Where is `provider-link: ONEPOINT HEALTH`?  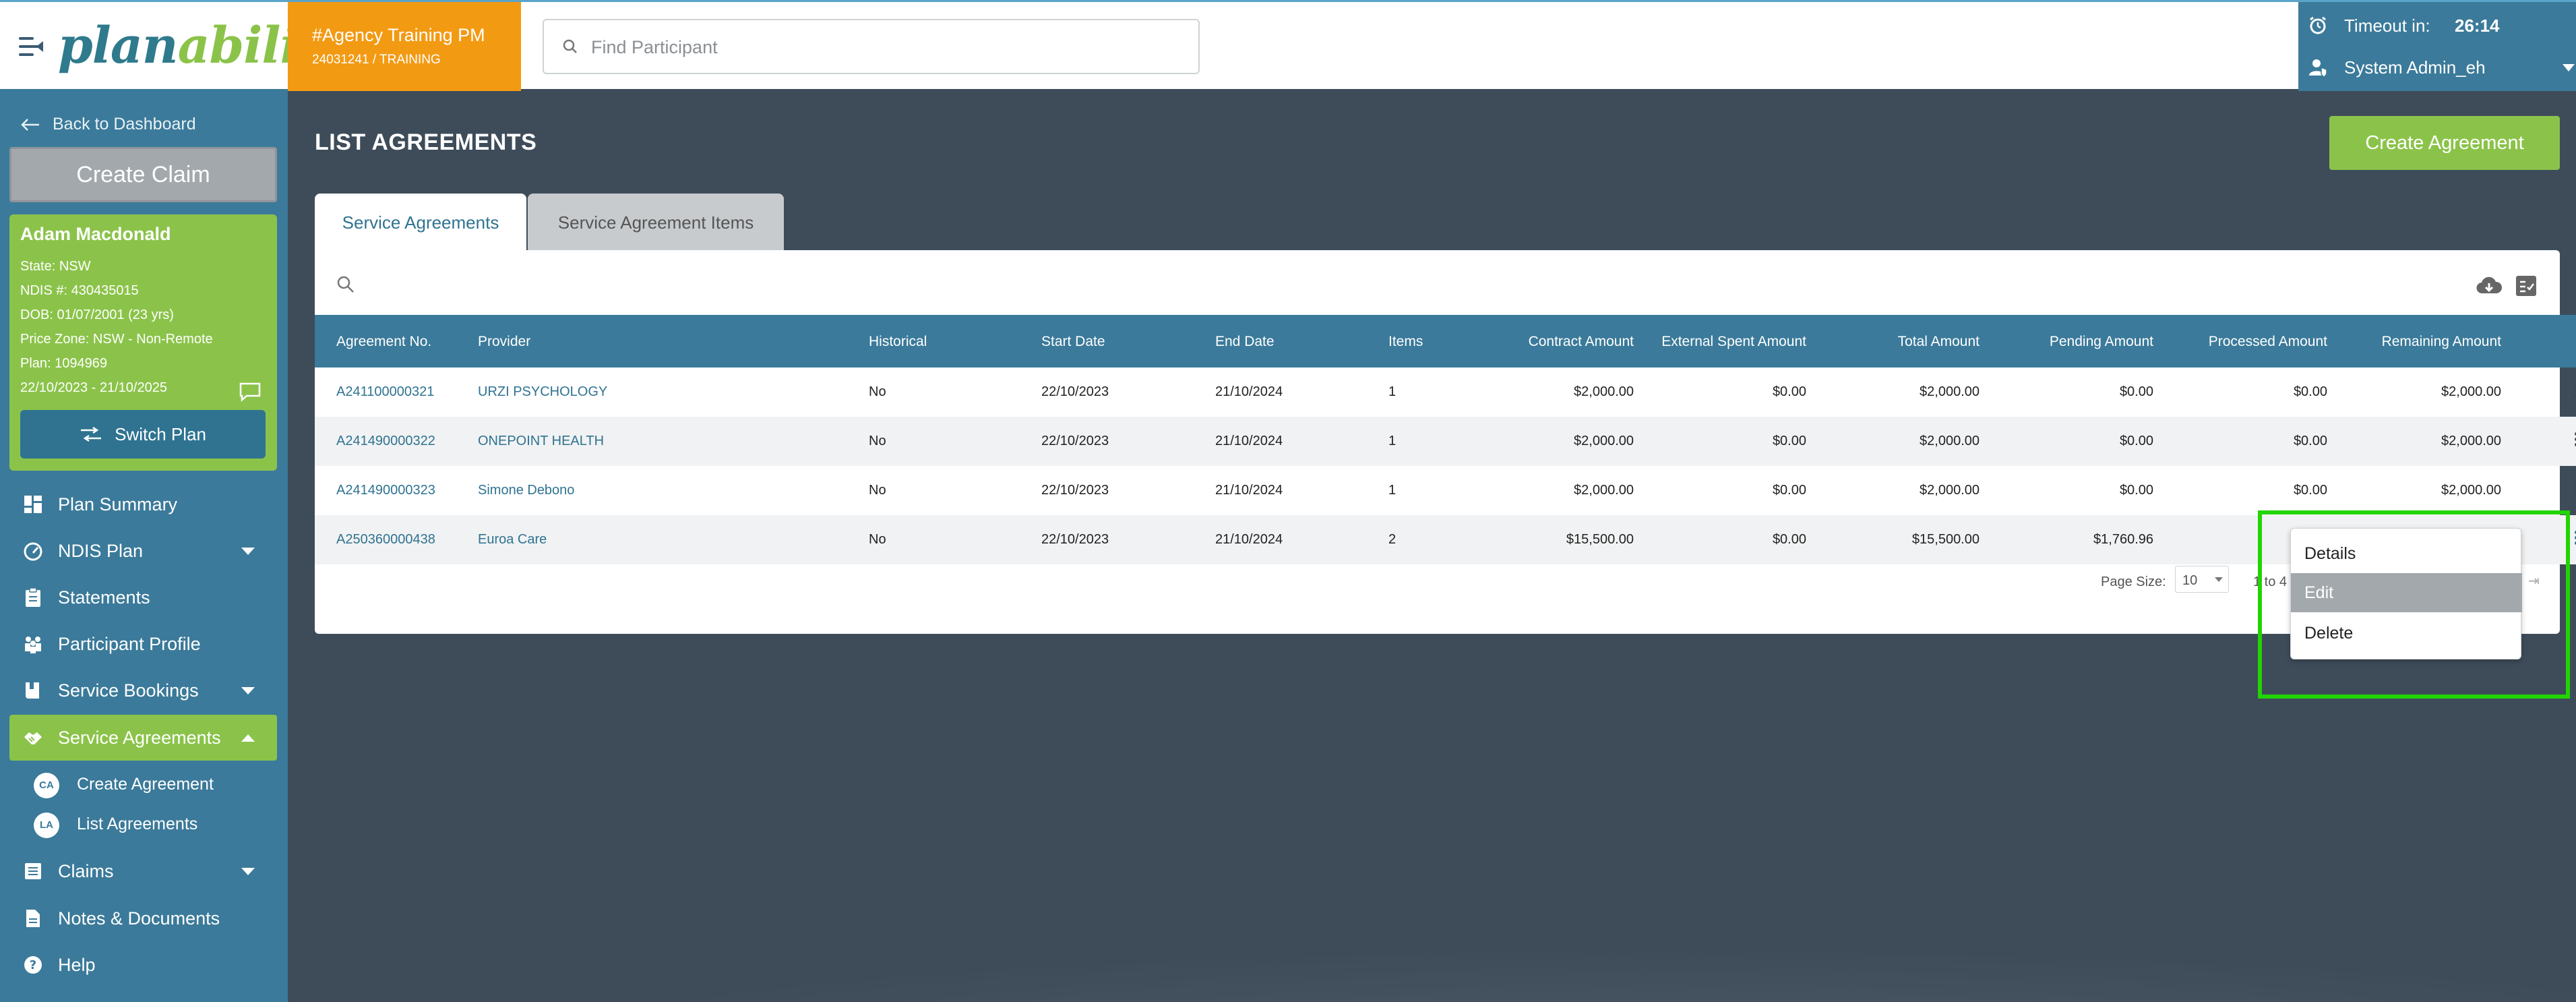
provider-link: ONEPOINT HEALTH is located at coordinates (541, 441).